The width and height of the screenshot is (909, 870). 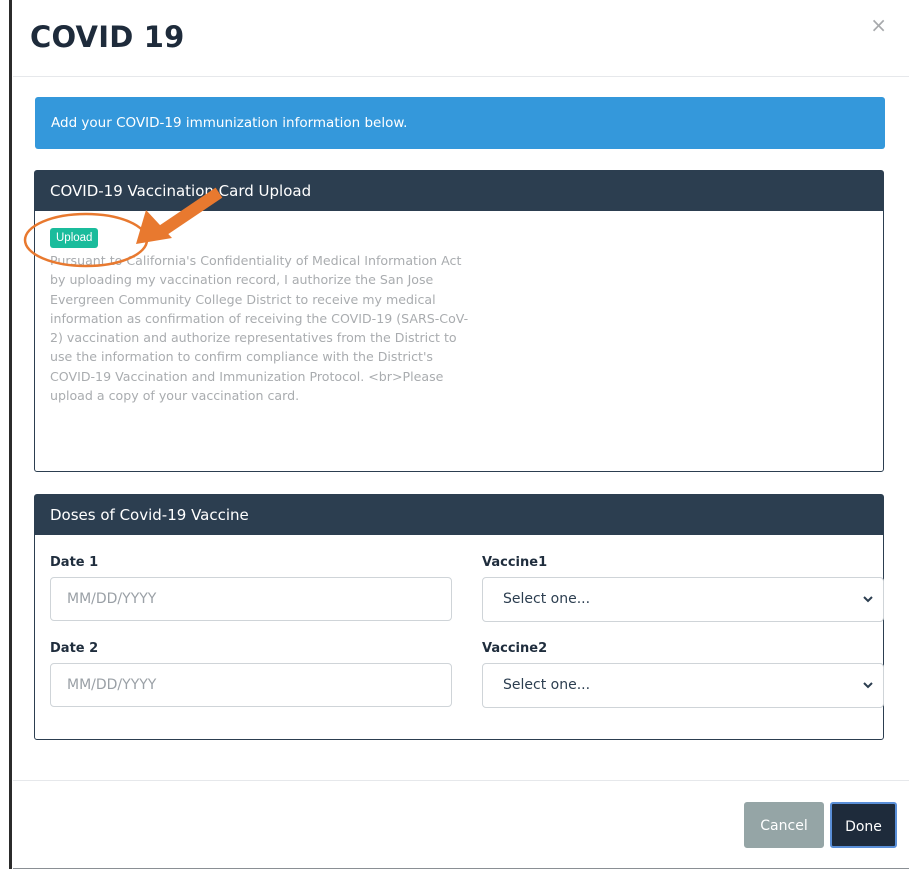 I want to click on date1-input, so click(x=251, y=599).